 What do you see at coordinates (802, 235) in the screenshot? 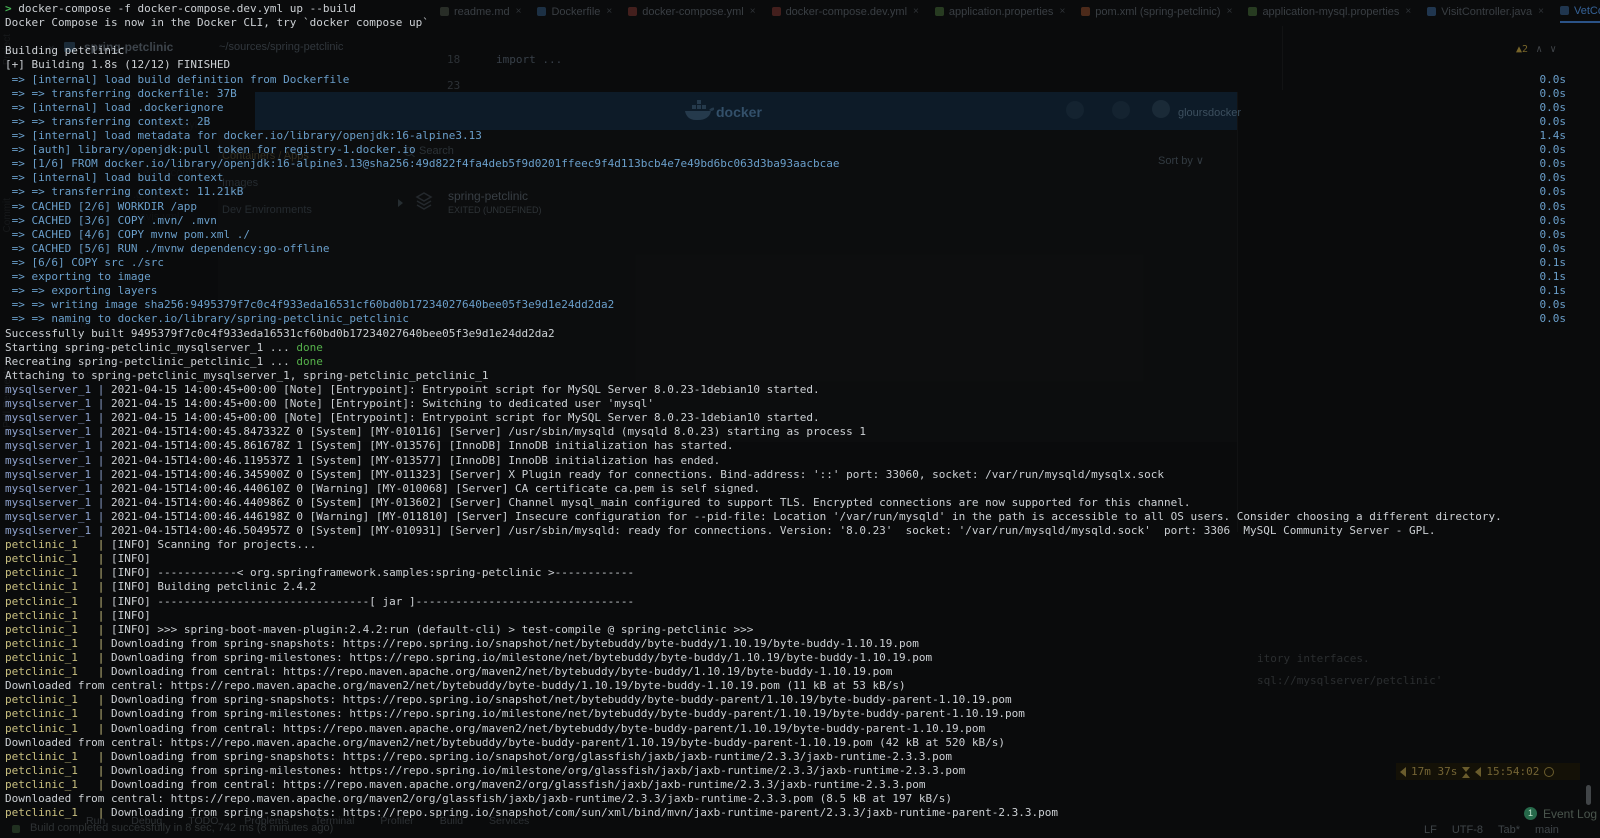
I see `terminal-line: => CACHED [4/6] COPY mvnw pom.xml ./ 0.0s` at bounding box center [802, 235].